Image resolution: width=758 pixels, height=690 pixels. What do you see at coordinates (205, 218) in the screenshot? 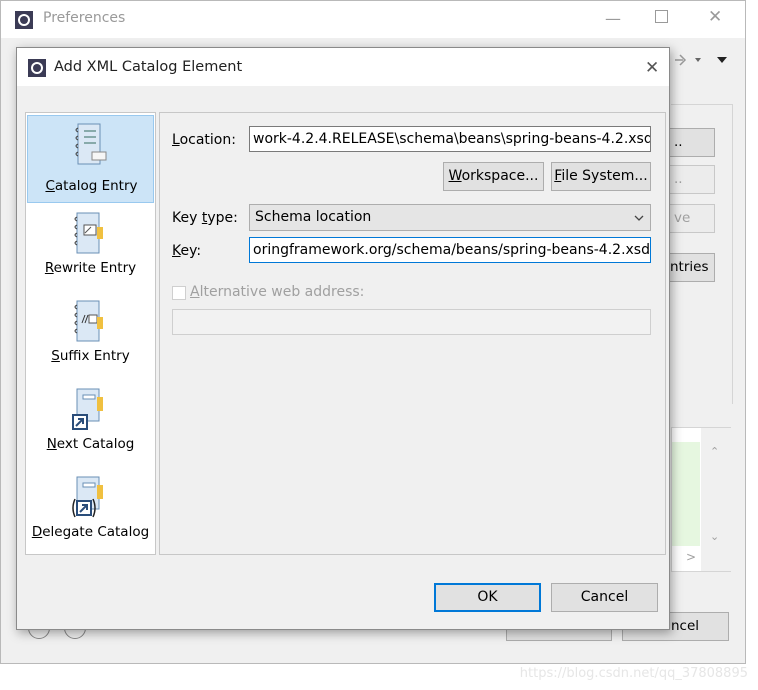
I see `key-type-label: Key type:` at bounding box center [205, 218].